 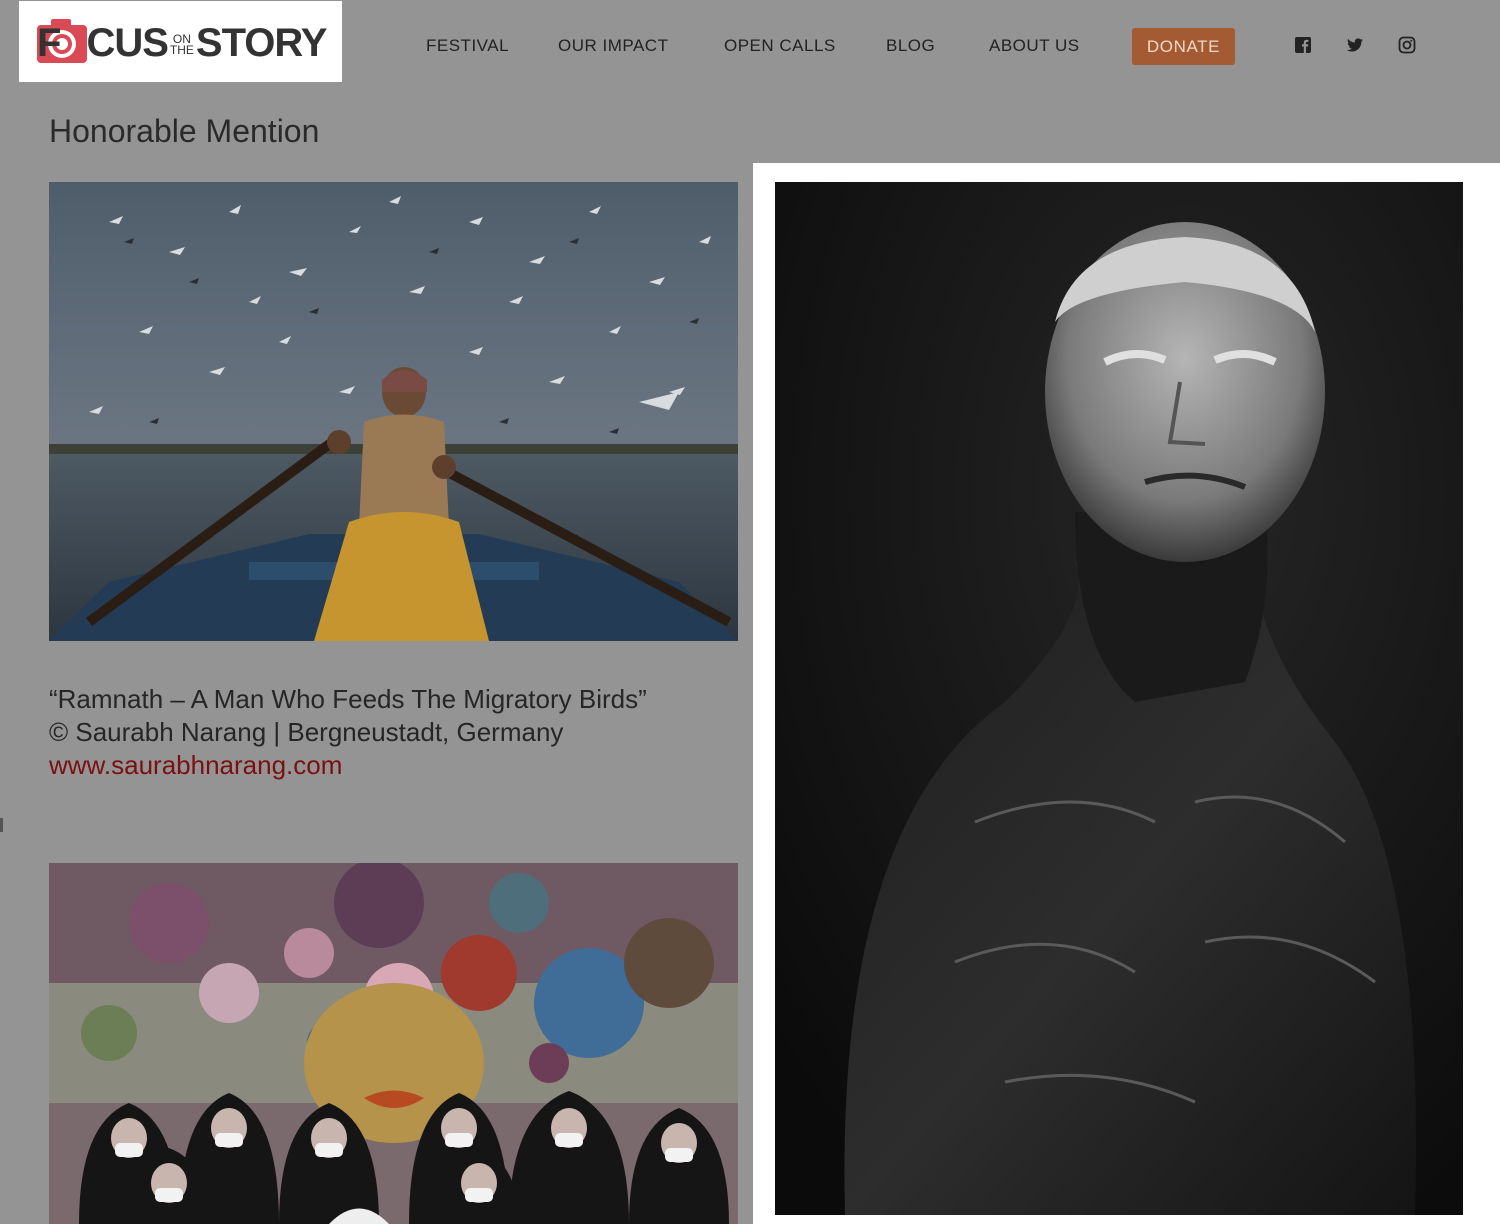 What do you see at coordinates (261, 43) in the screenshot?
I see `logo-story: STORY` at bounding box center [261, 43].